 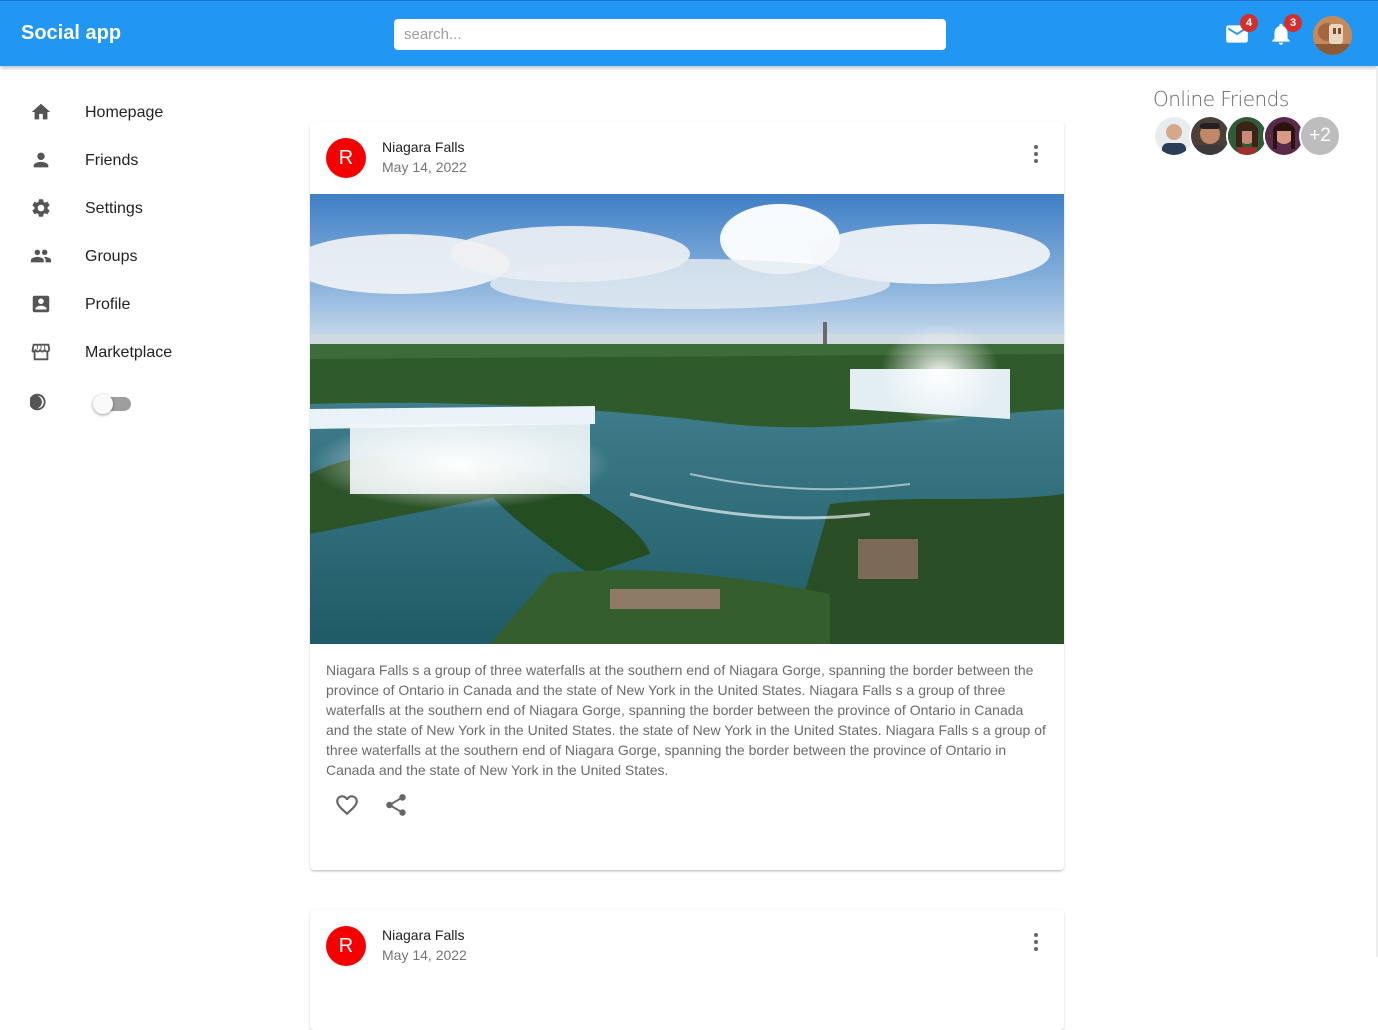 I want to click on dark-mode-toggle, so click(x=113, y=404).